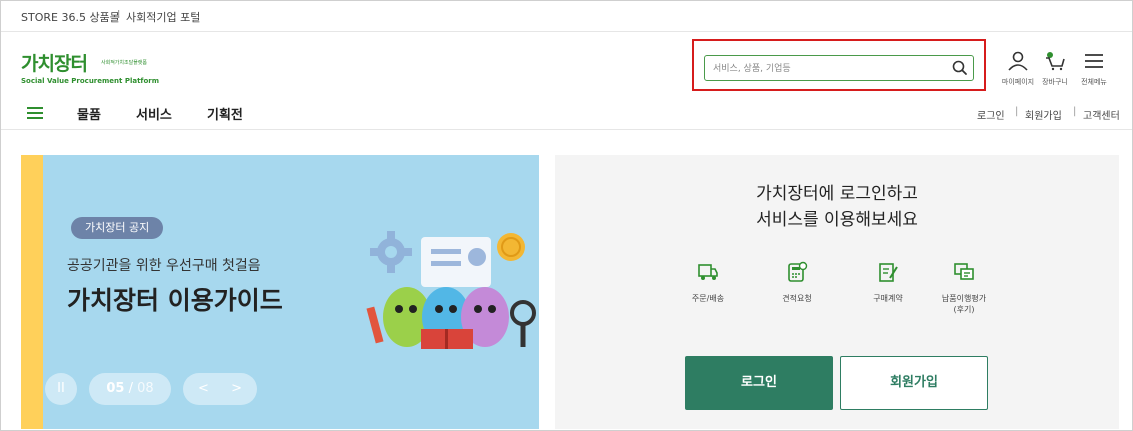 The width and height of the screenshot is (1133, 431). I want to click on service-label-sub: (후기), so click(964, 309).